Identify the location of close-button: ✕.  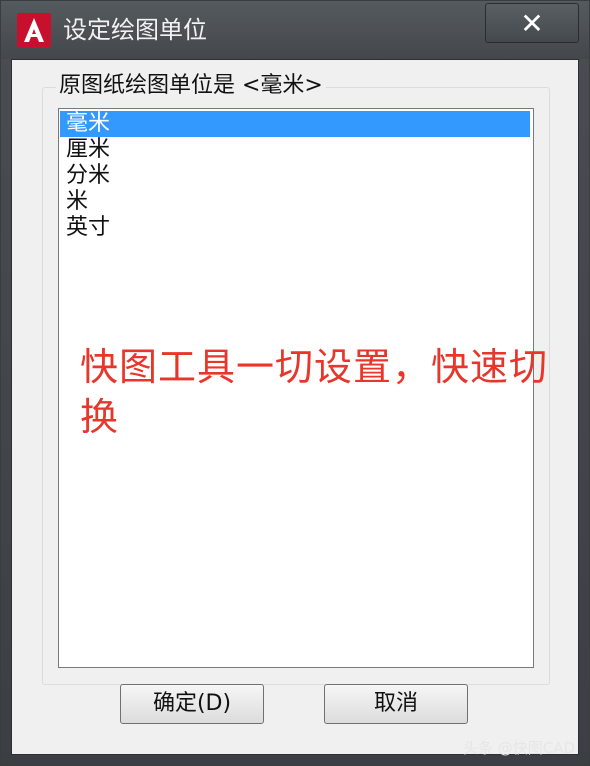
(532, 23).